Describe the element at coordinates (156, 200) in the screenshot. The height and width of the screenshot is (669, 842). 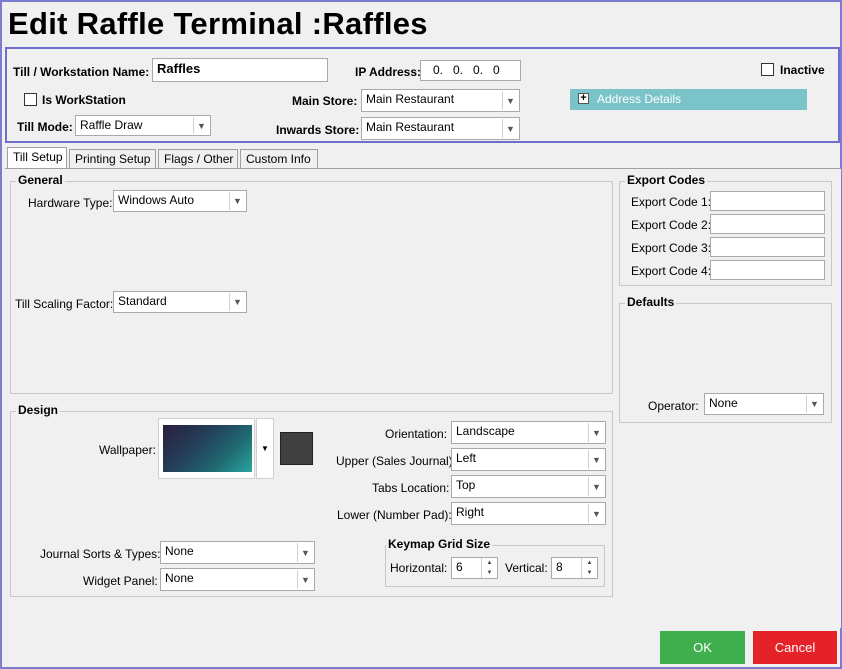
I see `hardware-type-value: Windows Auto` at that location.